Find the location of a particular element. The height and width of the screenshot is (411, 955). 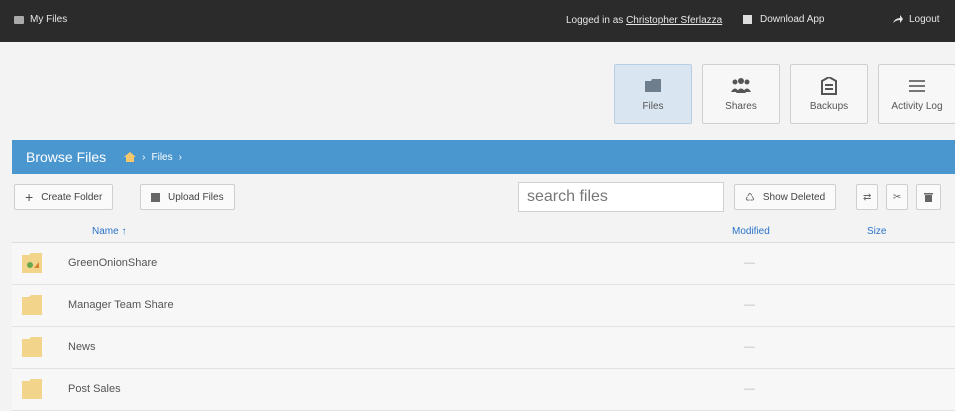

scissors-icon: ✂ is located at coordinates (897, 197).